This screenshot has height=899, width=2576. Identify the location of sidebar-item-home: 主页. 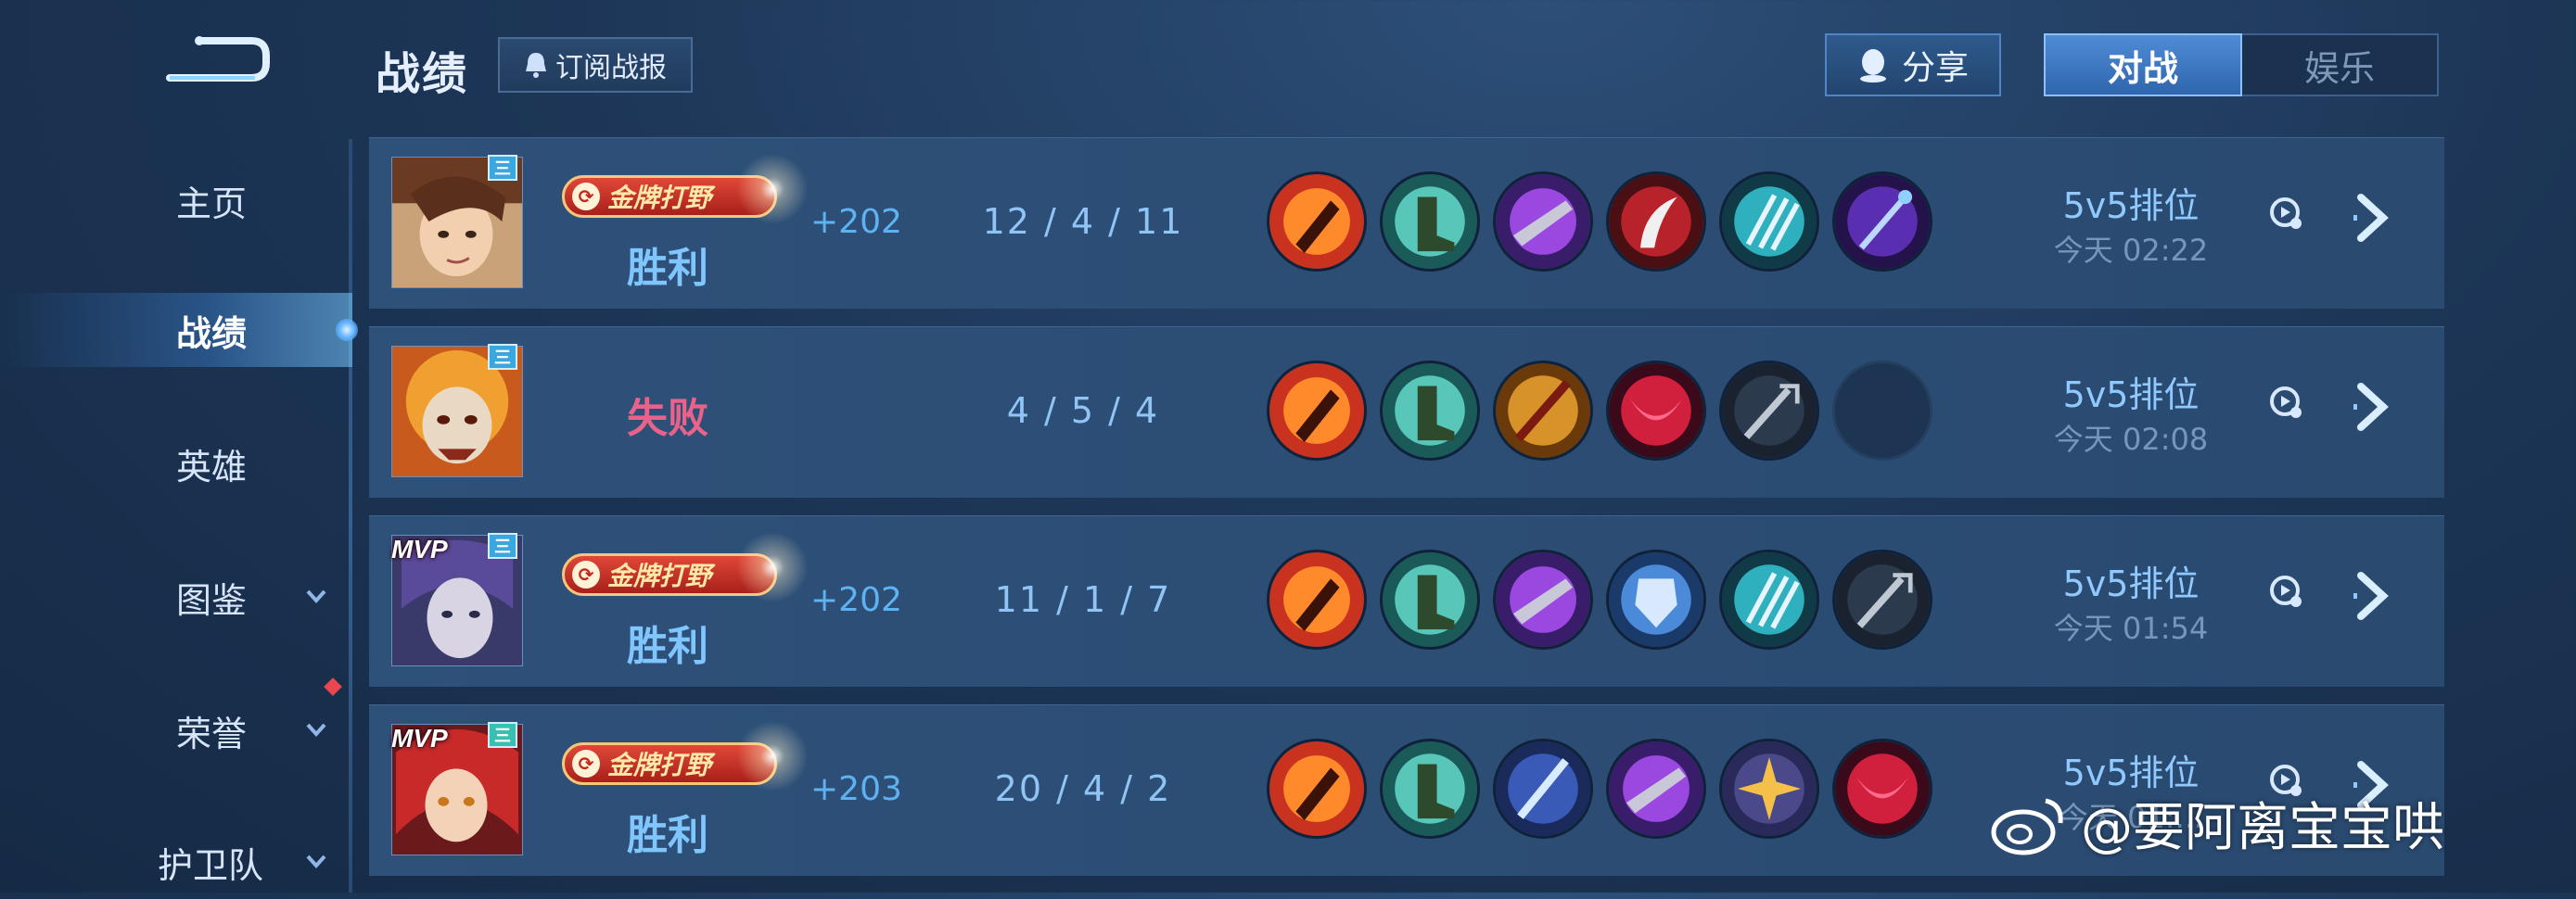
(176, 200).